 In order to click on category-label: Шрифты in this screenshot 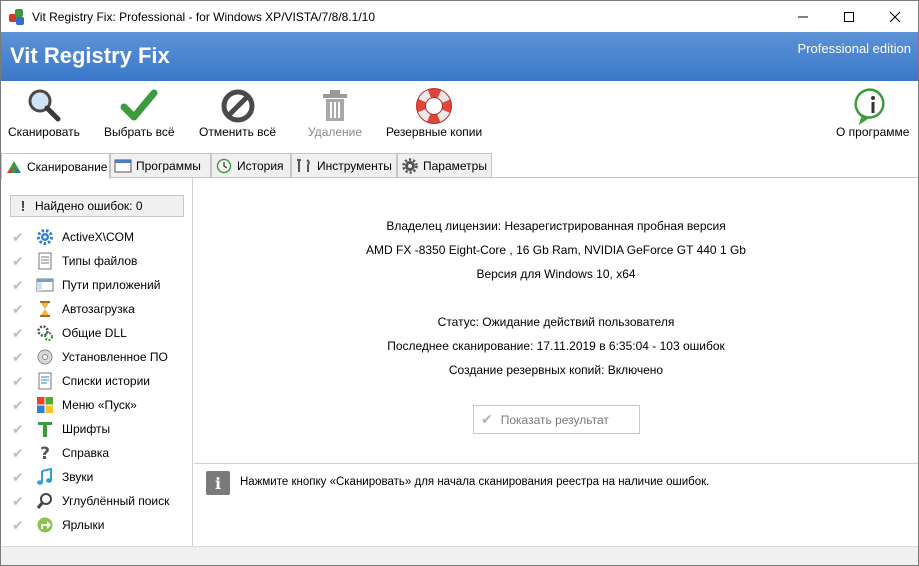, I will do `click(86, 429)`.